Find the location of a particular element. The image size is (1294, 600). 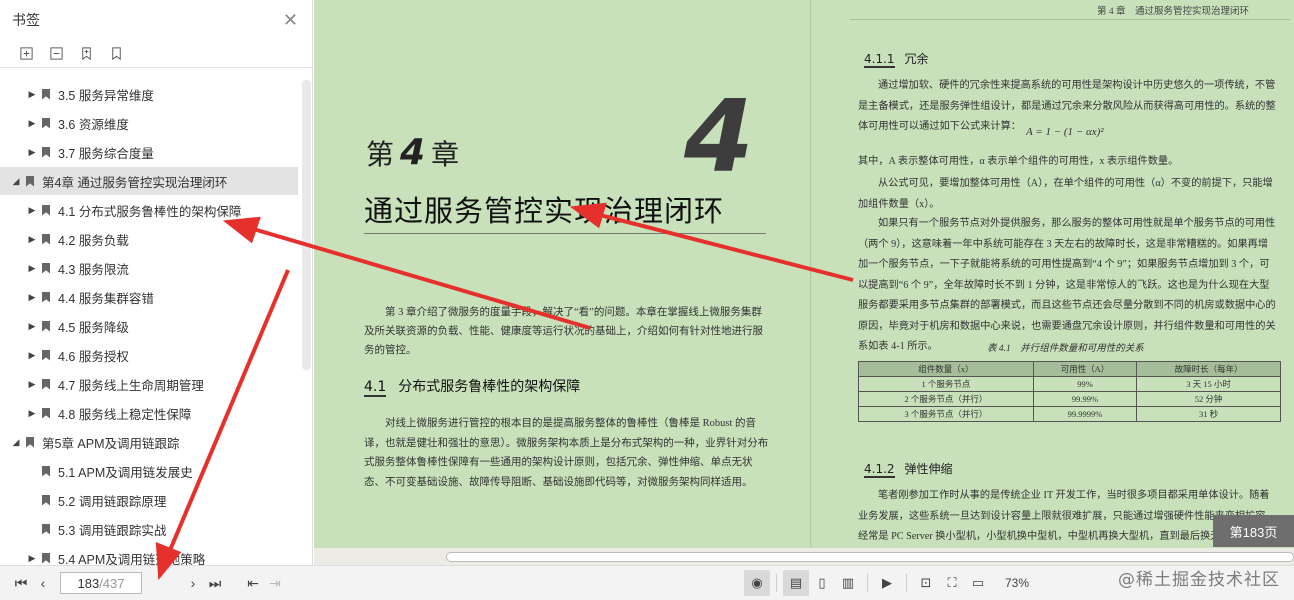

bookmark-item: 5.3 调用链跟踪实战 is located at coordinates (83, 529).